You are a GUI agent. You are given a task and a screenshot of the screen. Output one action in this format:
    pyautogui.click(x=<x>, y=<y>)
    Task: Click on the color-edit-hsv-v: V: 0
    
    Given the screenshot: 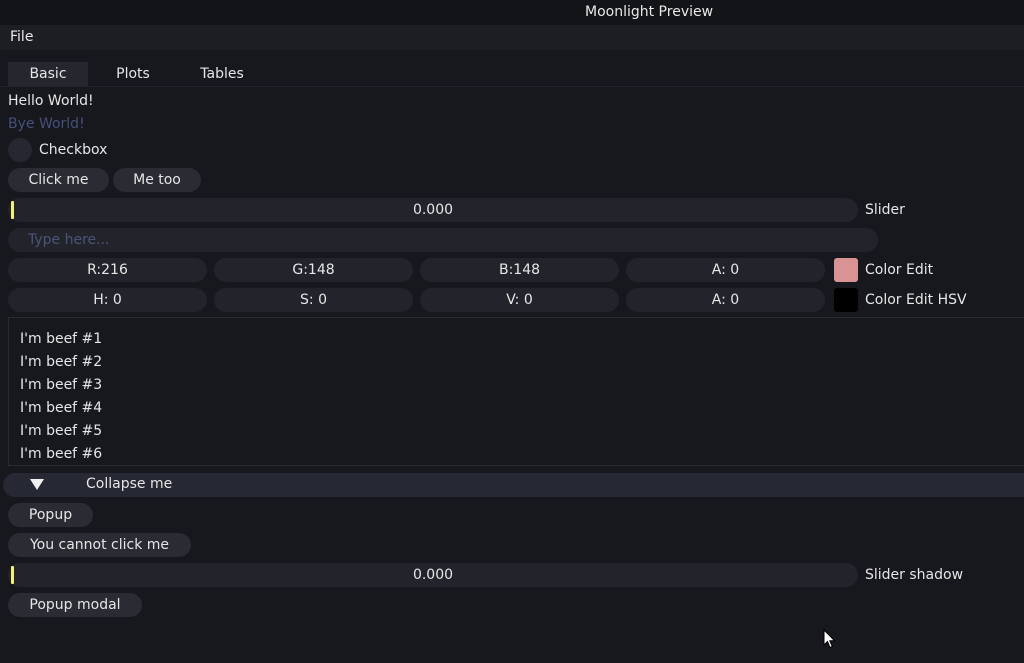 What is the action you would take?
    pyautogui.click(x=519, y=300)
    